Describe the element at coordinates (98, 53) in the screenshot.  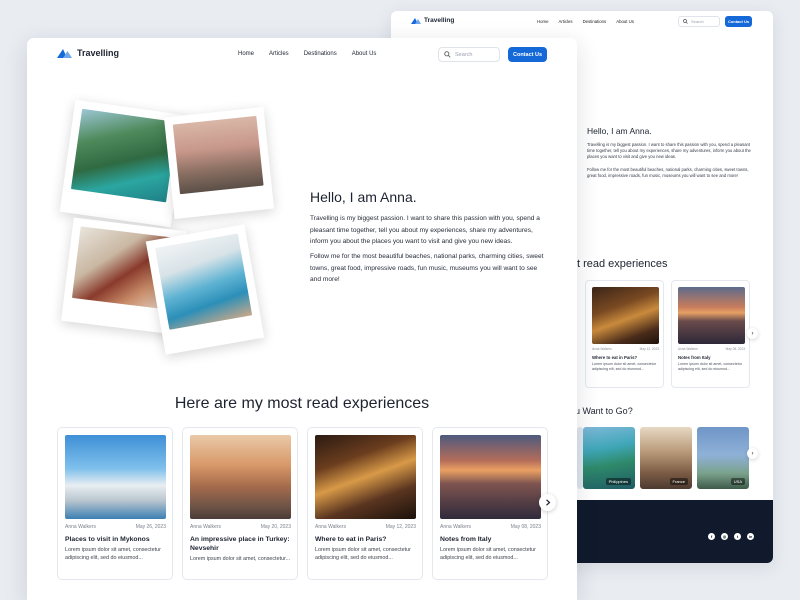
I see `brand-name: Travelling` at that location.